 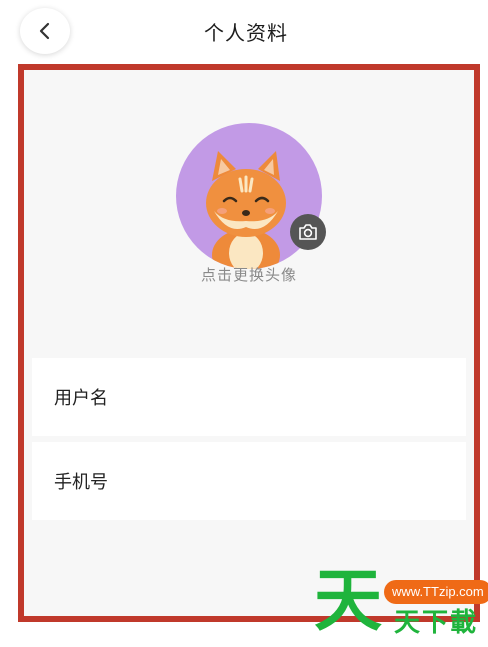 I want to click on avatar-area, so click(x=251, y=196).